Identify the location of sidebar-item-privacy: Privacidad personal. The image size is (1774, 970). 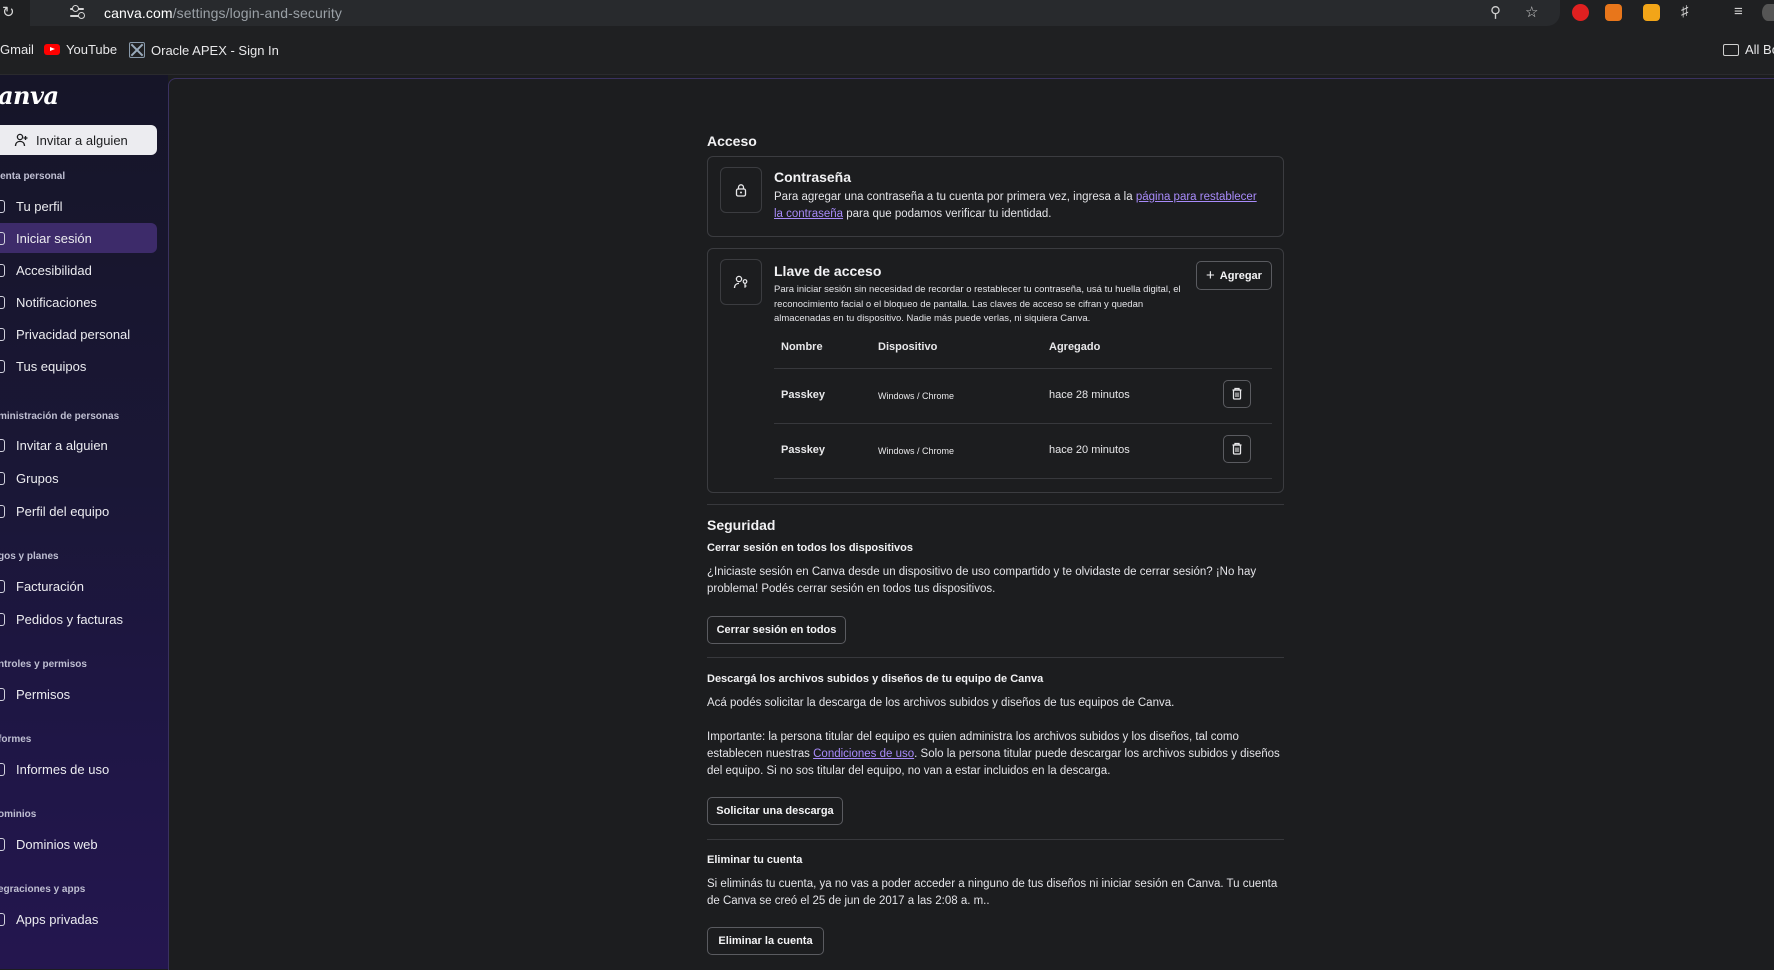
(78, 334).